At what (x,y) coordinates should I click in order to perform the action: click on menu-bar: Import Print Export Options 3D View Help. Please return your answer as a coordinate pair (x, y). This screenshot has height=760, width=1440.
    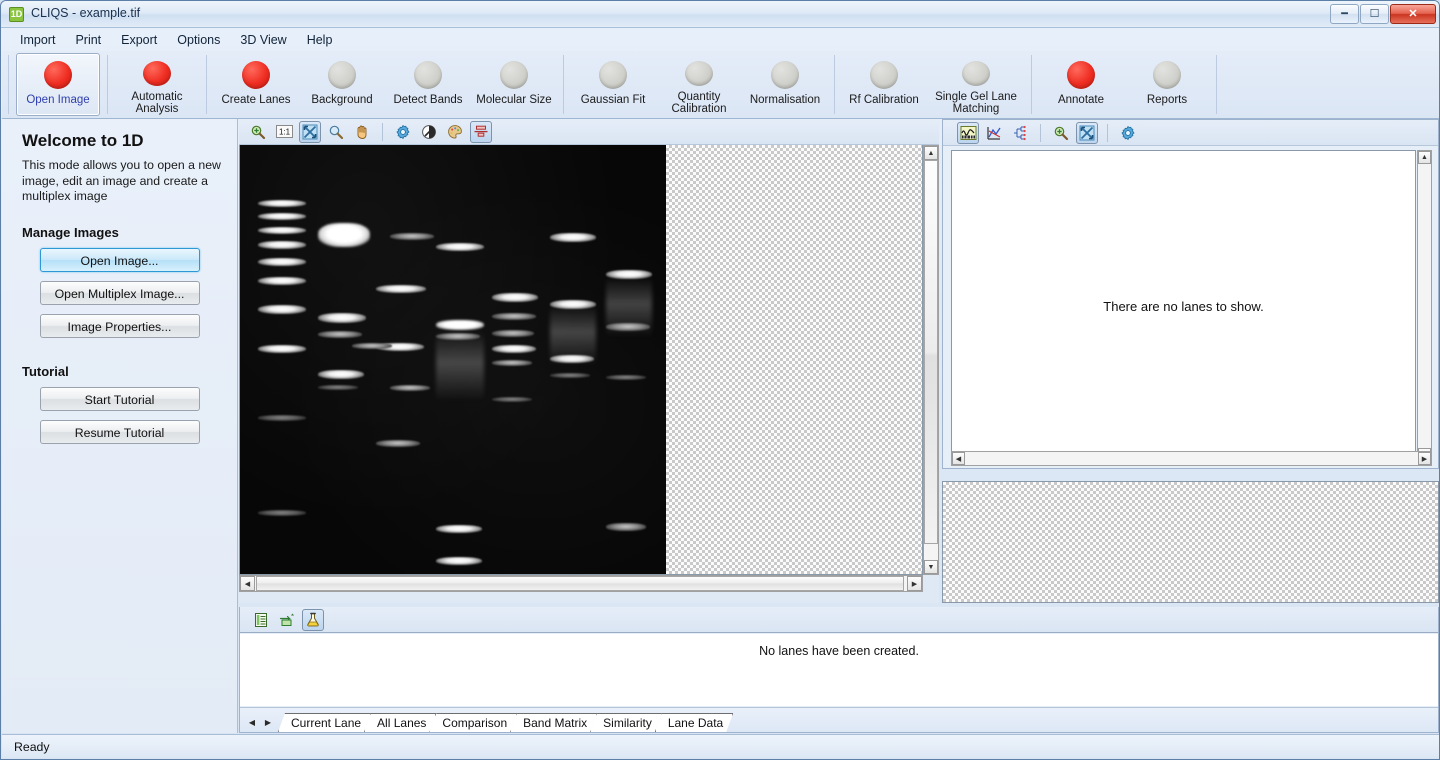
    Looking at the image, I should click on (720, 40).